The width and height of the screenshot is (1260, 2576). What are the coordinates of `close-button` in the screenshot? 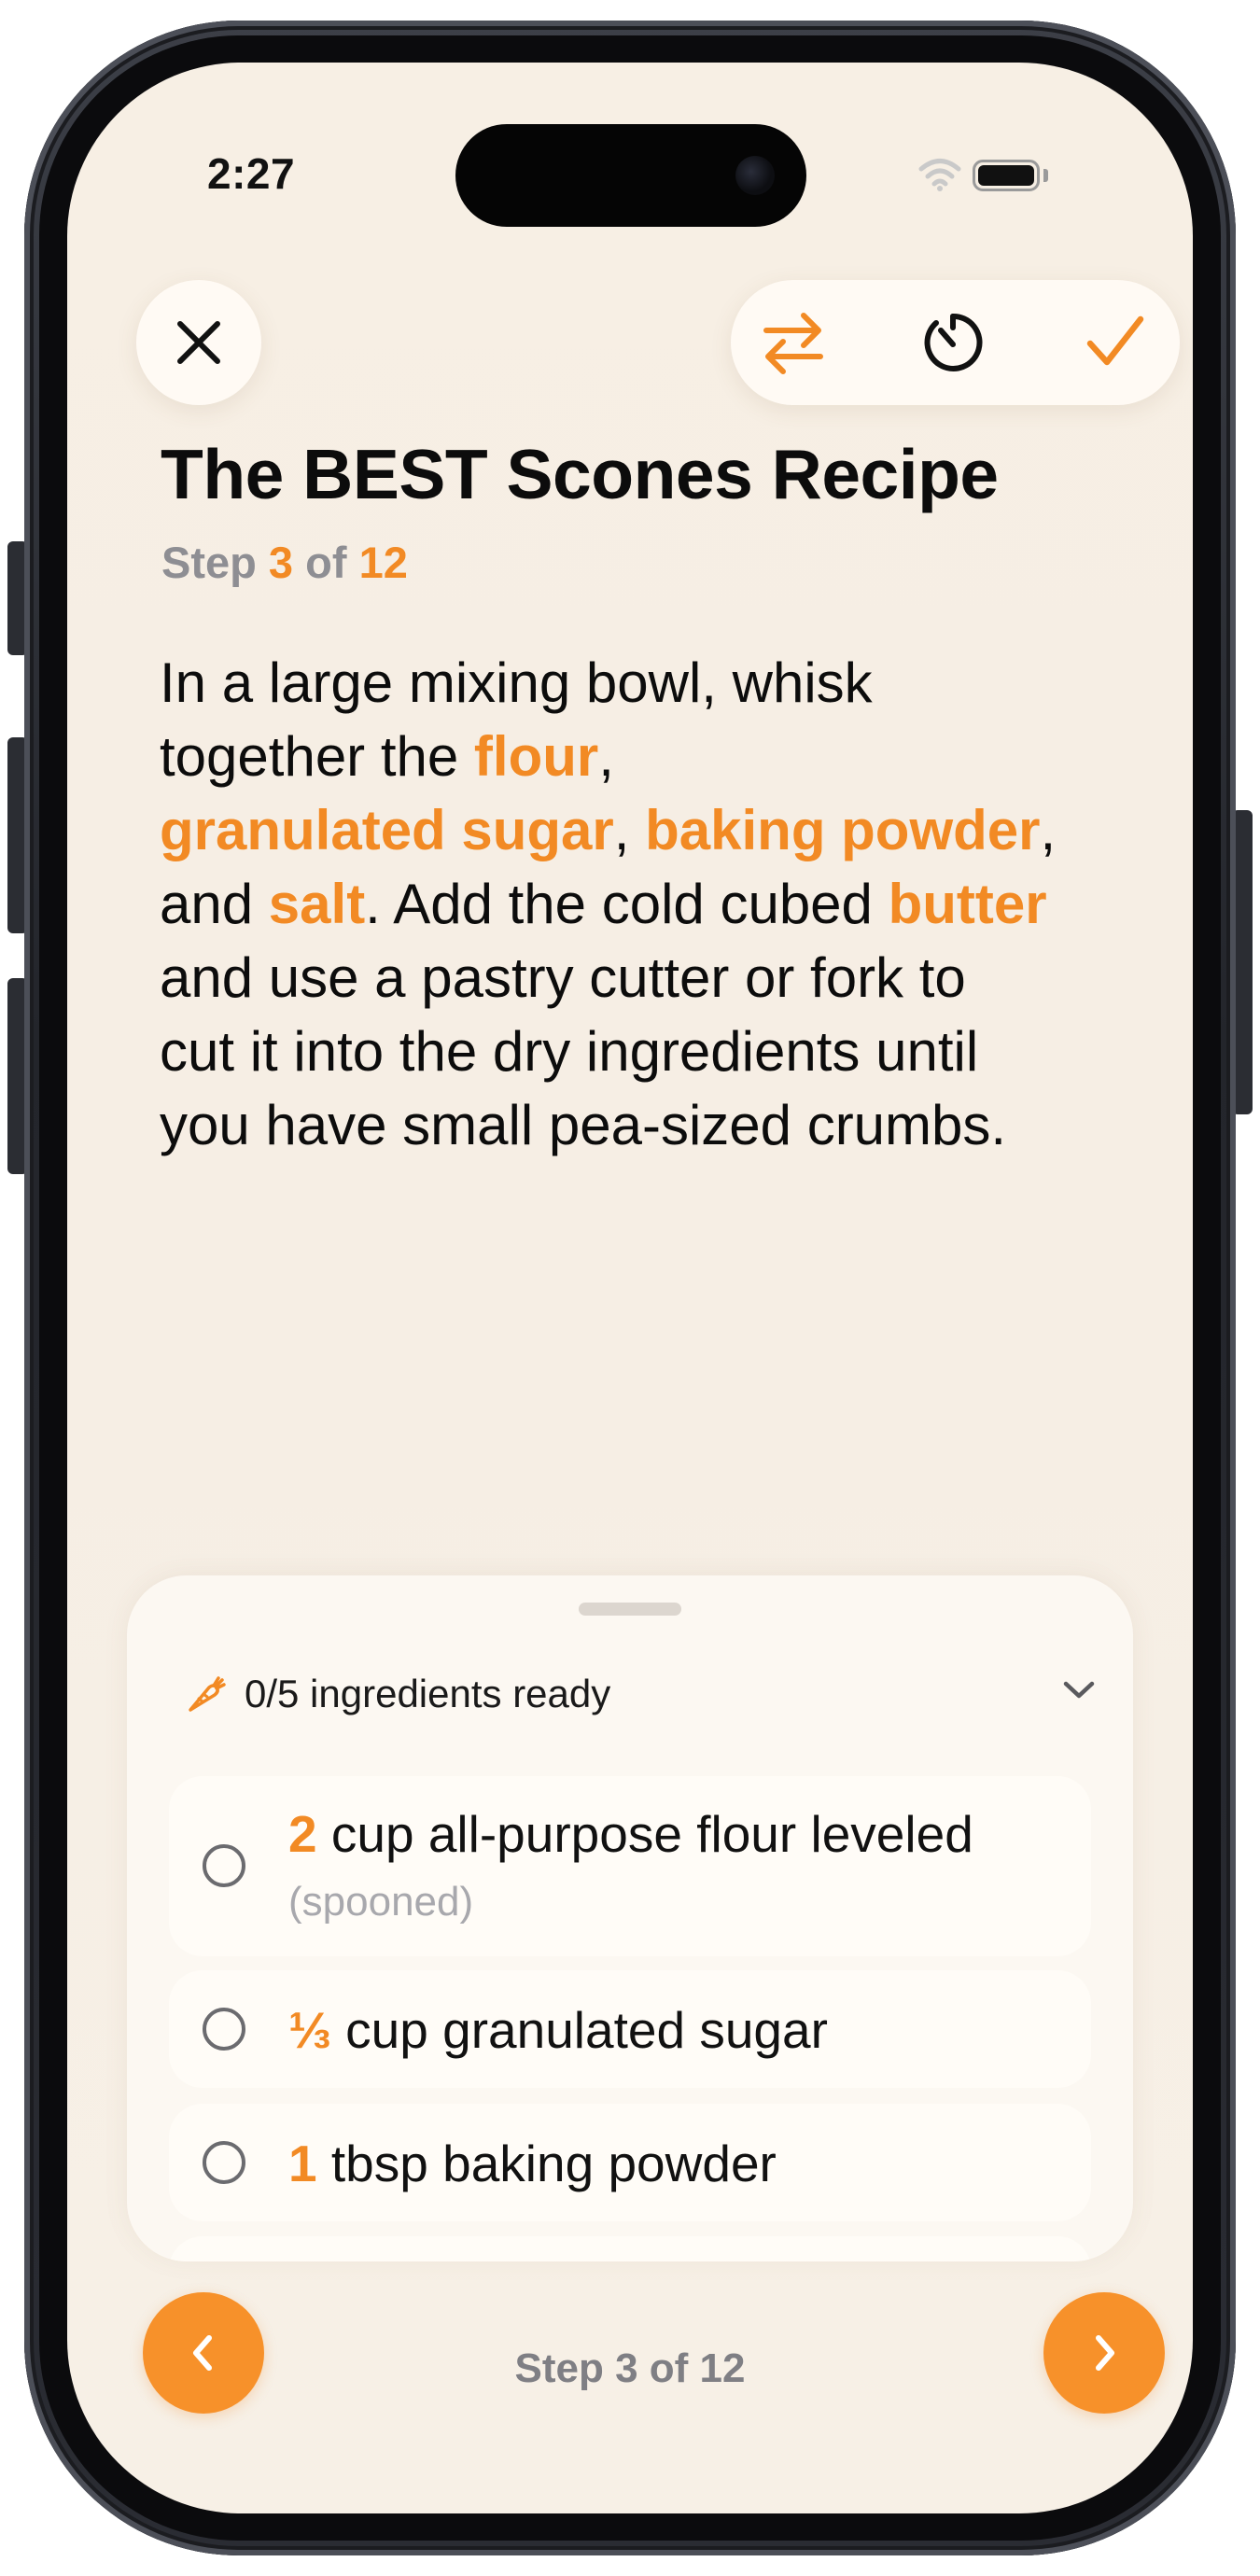 It's located at (198, 342).